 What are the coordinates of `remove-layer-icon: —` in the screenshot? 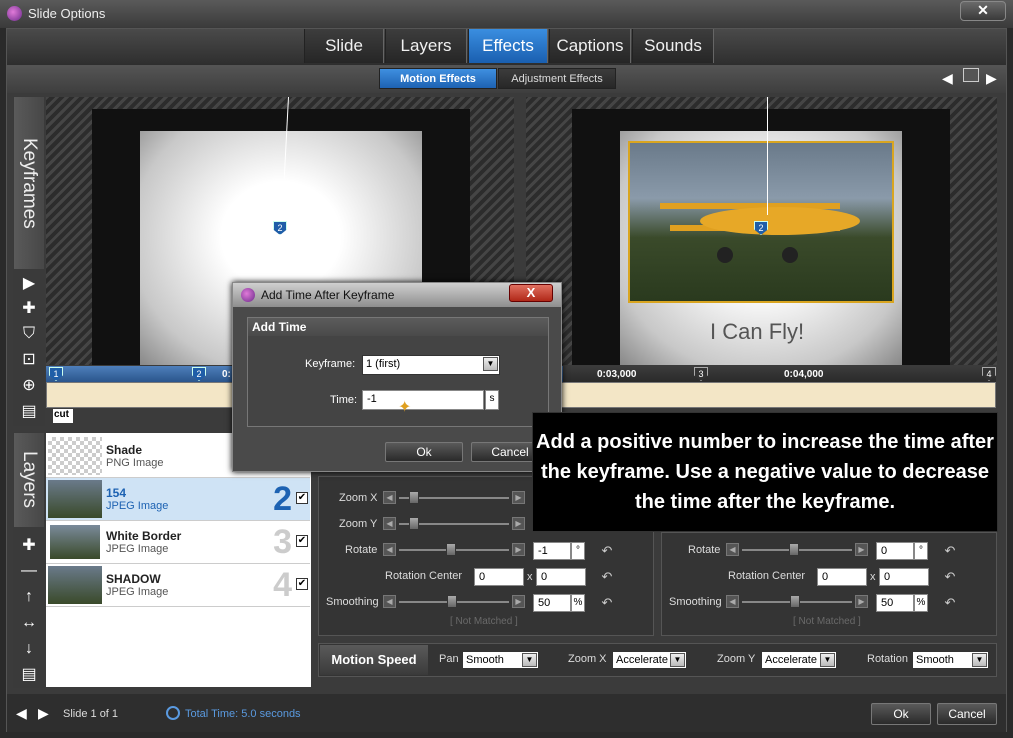 It's located at (29, 571).